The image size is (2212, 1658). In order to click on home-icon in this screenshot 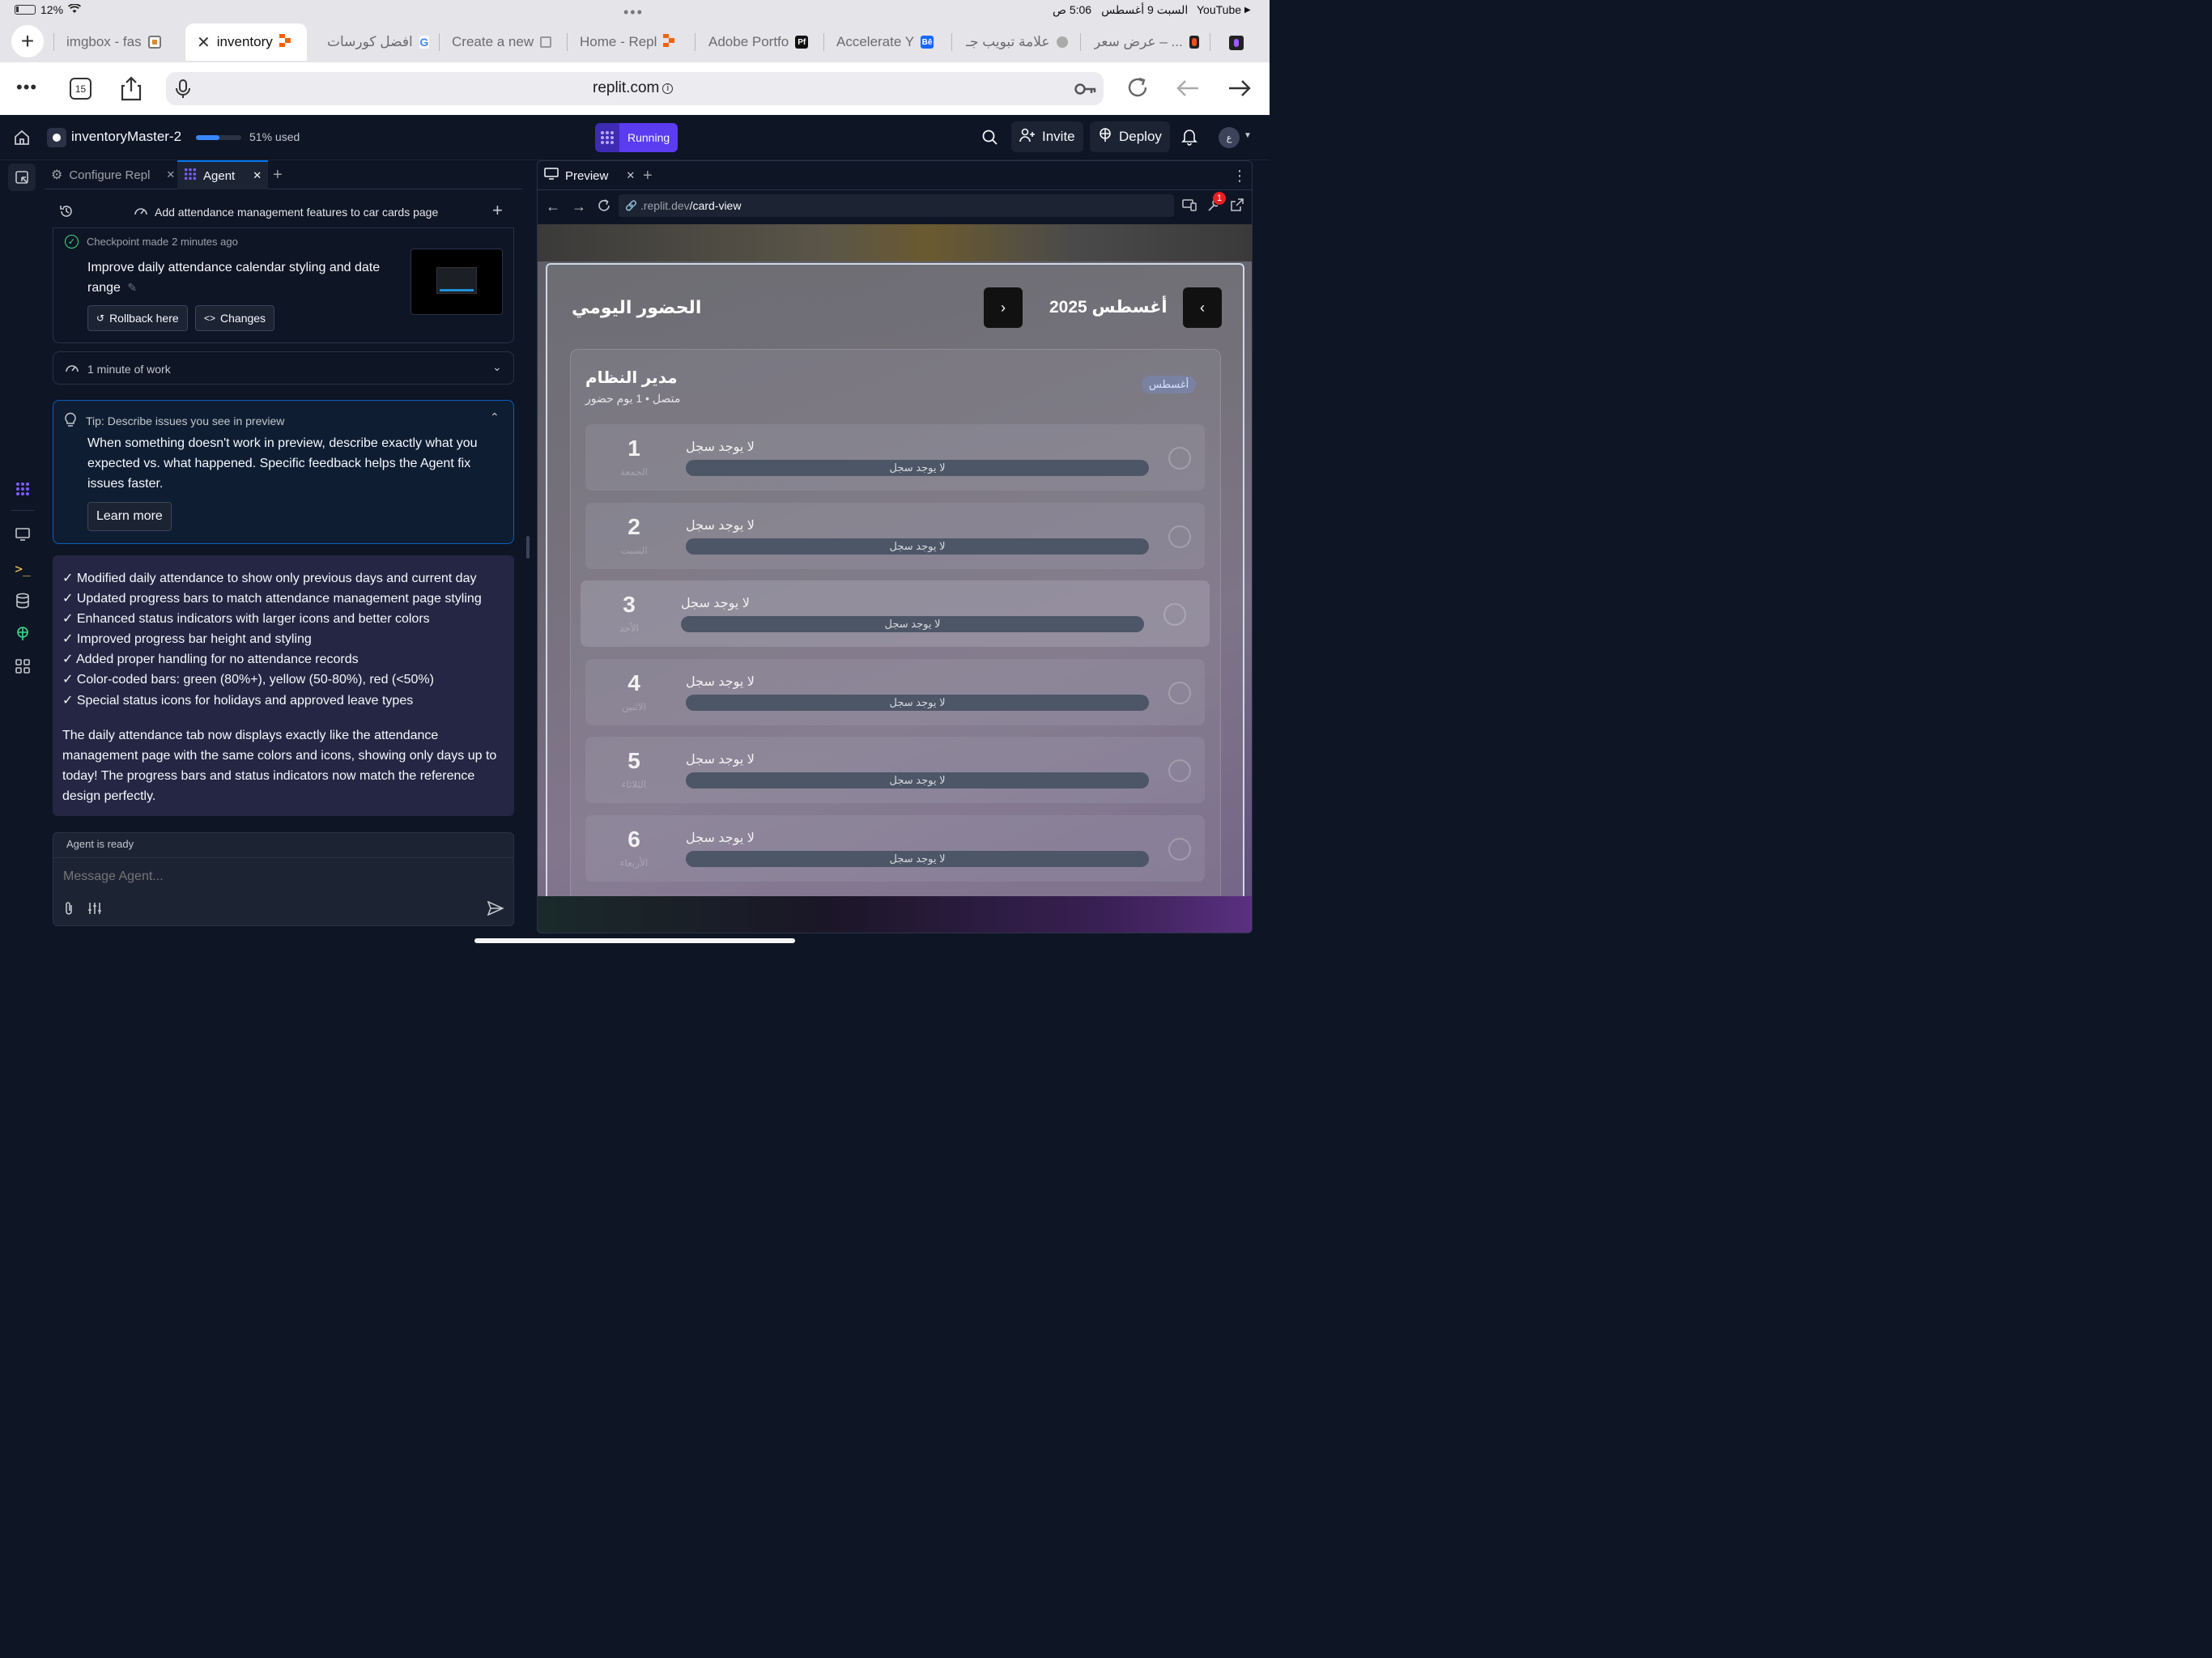, I will do `click(22, 140)`.